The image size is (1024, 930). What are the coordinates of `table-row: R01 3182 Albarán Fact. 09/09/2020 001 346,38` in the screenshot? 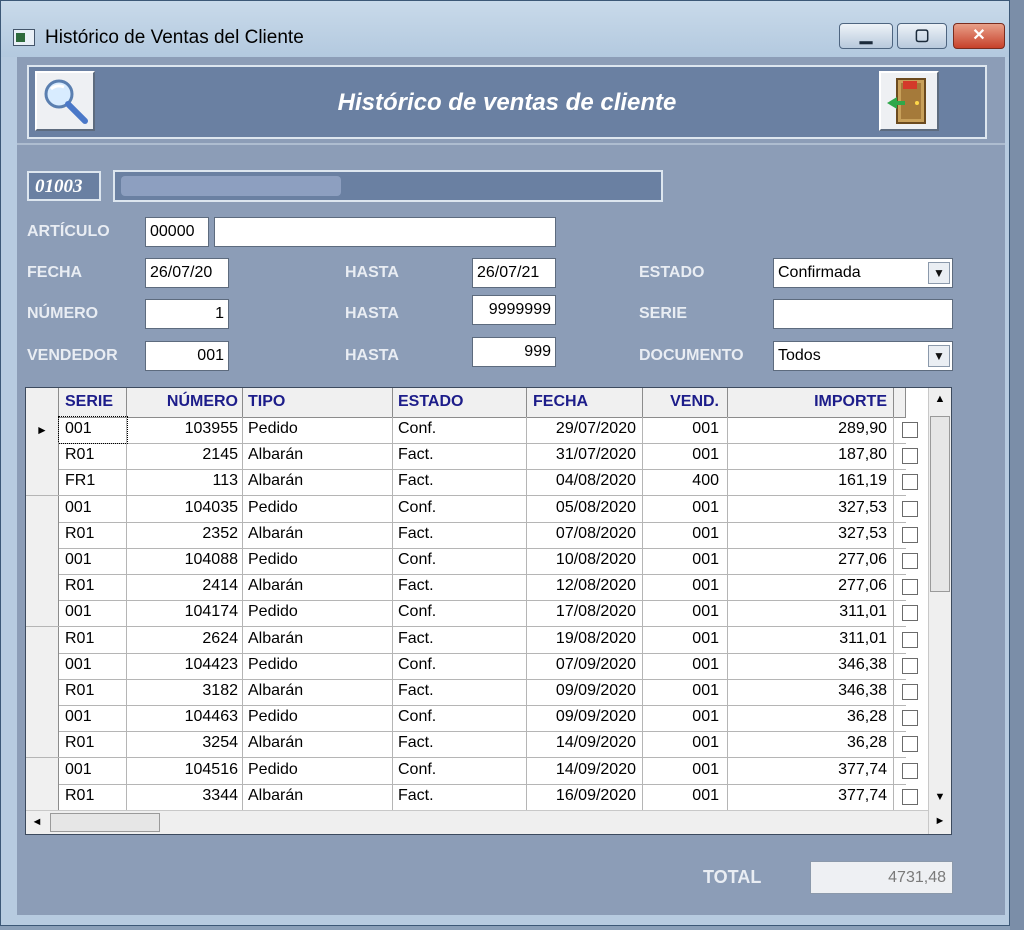 It's located at (472, 692).